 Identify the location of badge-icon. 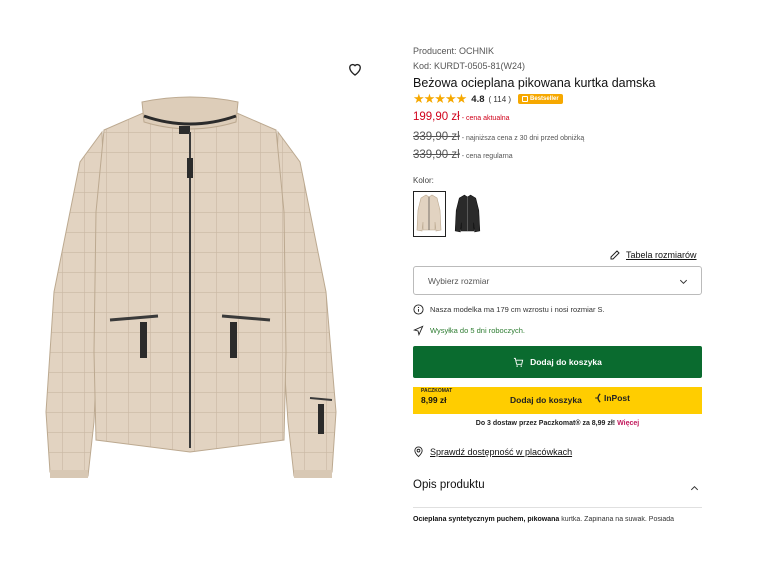
(525, 99).